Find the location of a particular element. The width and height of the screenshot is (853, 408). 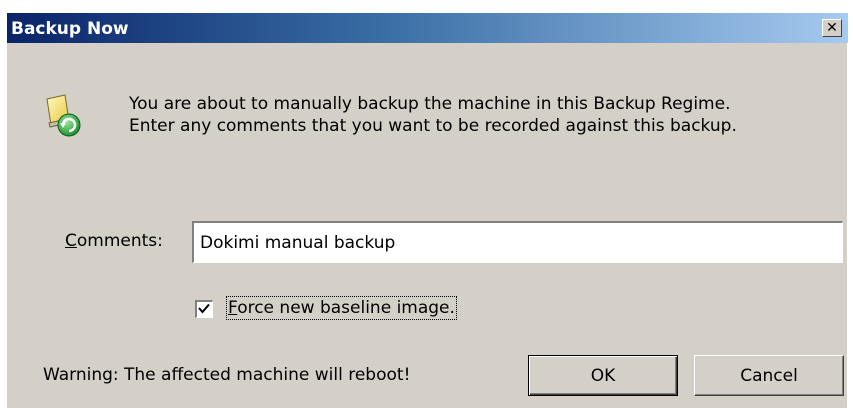

backup-machine-icon is located at coordinates (63, 115).